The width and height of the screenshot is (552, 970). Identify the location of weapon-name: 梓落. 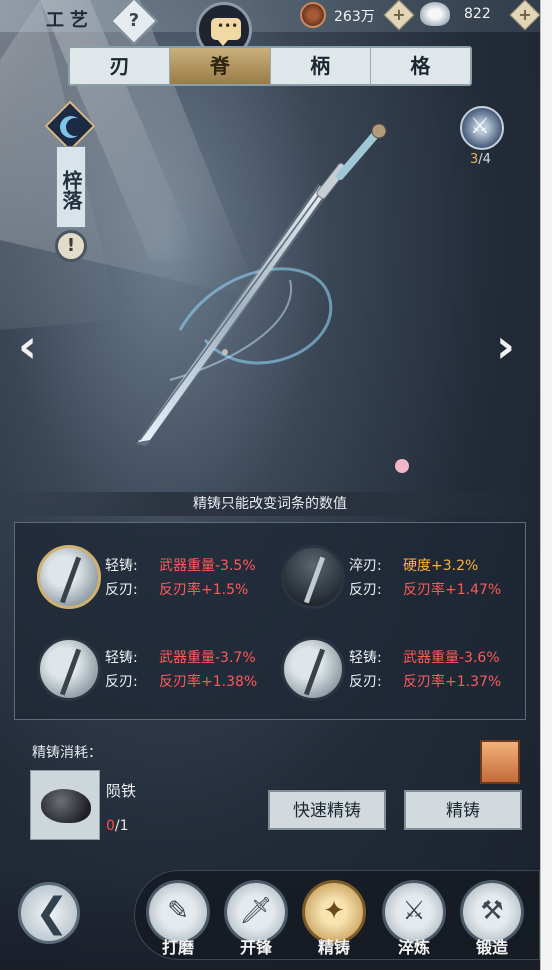
(71, 187).